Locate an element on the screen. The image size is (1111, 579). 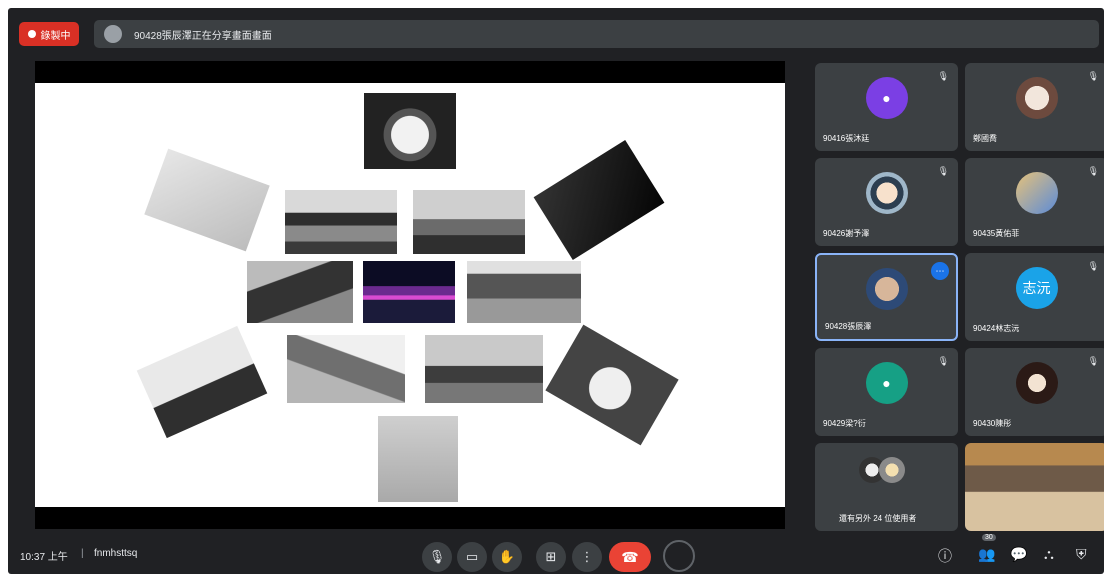
speaking-icon: ⋯ is located at coordinates (940, 271).